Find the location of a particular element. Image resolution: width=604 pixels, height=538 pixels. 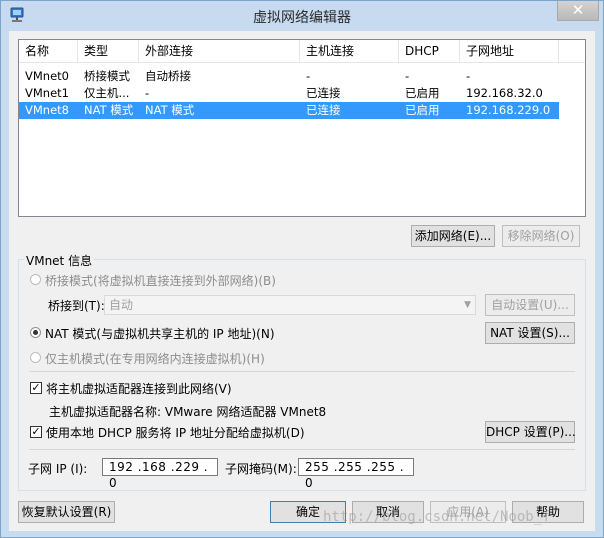

title-bar: 虚拟网络编辑器 ✕ is located at coordinates (302, 16).